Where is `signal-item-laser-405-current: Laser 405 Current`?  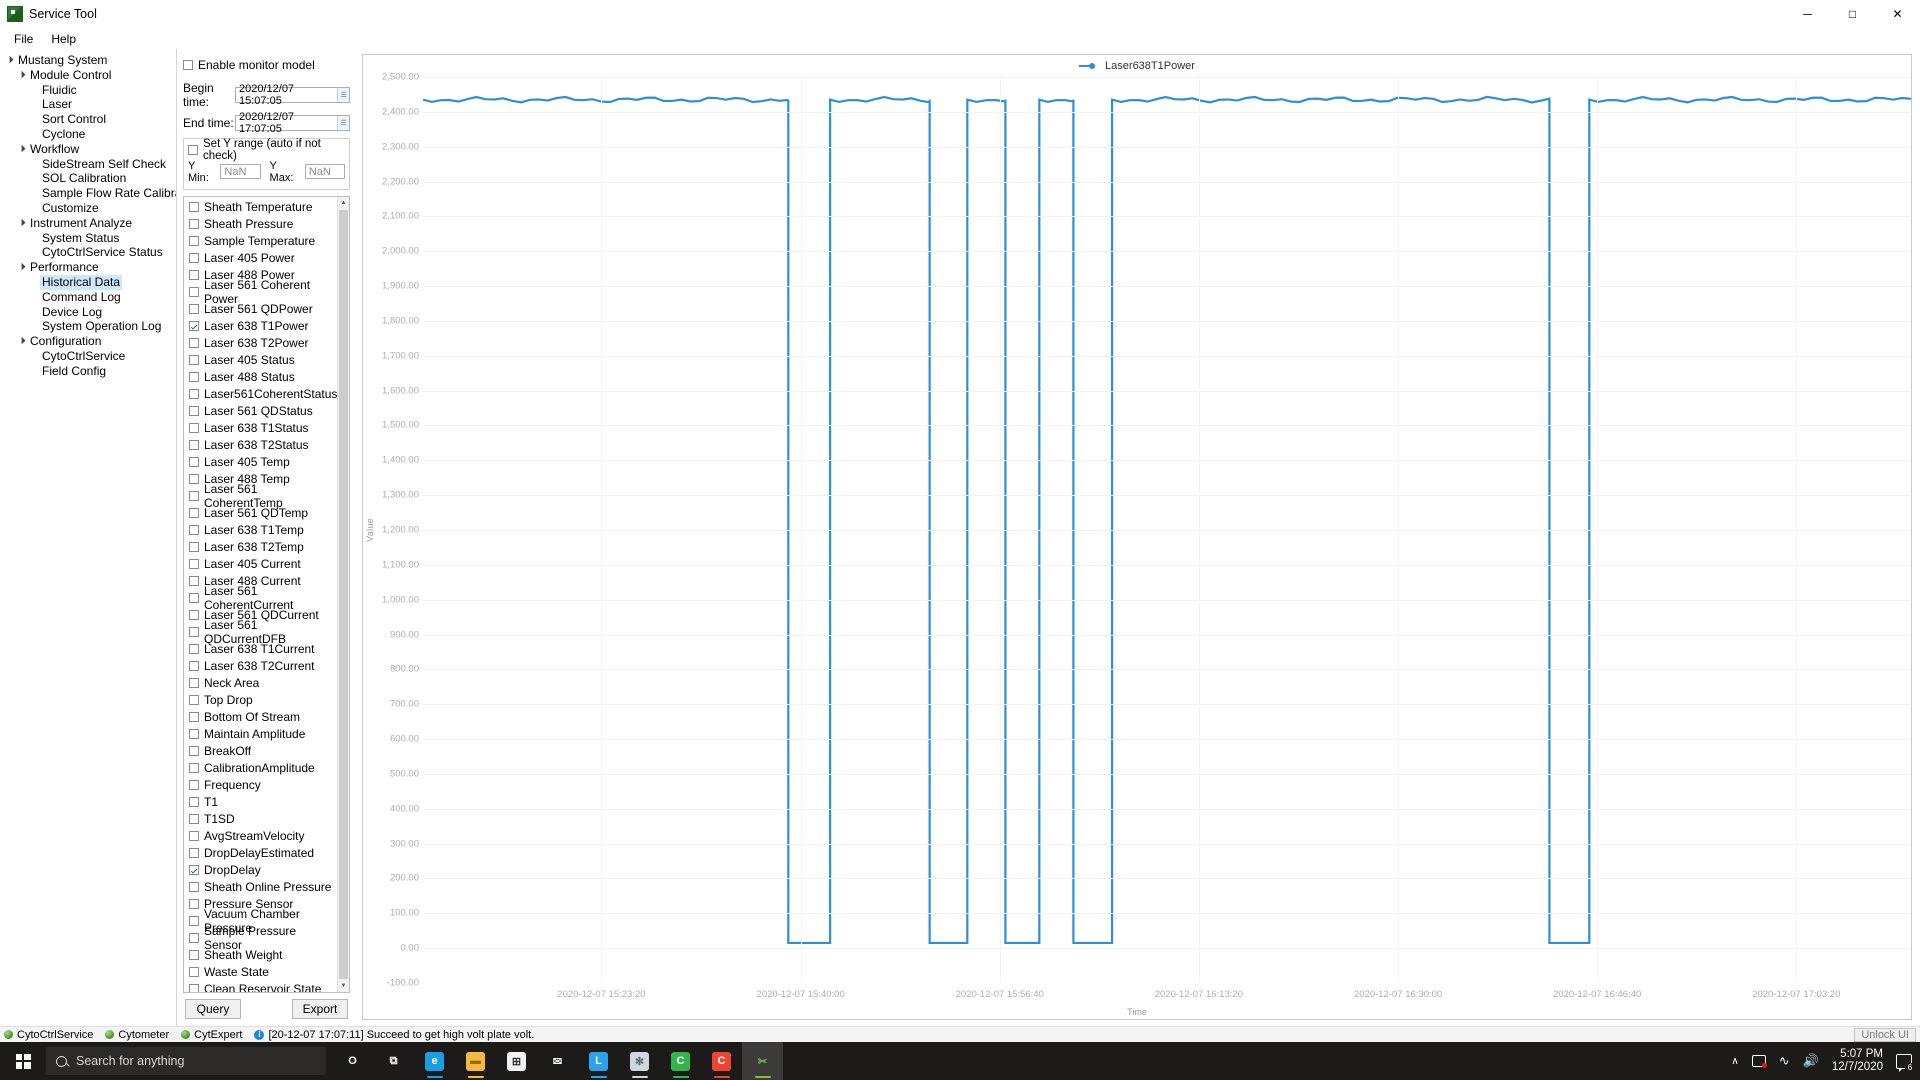
signal-item-laser-405-current: Laser 405 Current is located at coordinates (263, 564).